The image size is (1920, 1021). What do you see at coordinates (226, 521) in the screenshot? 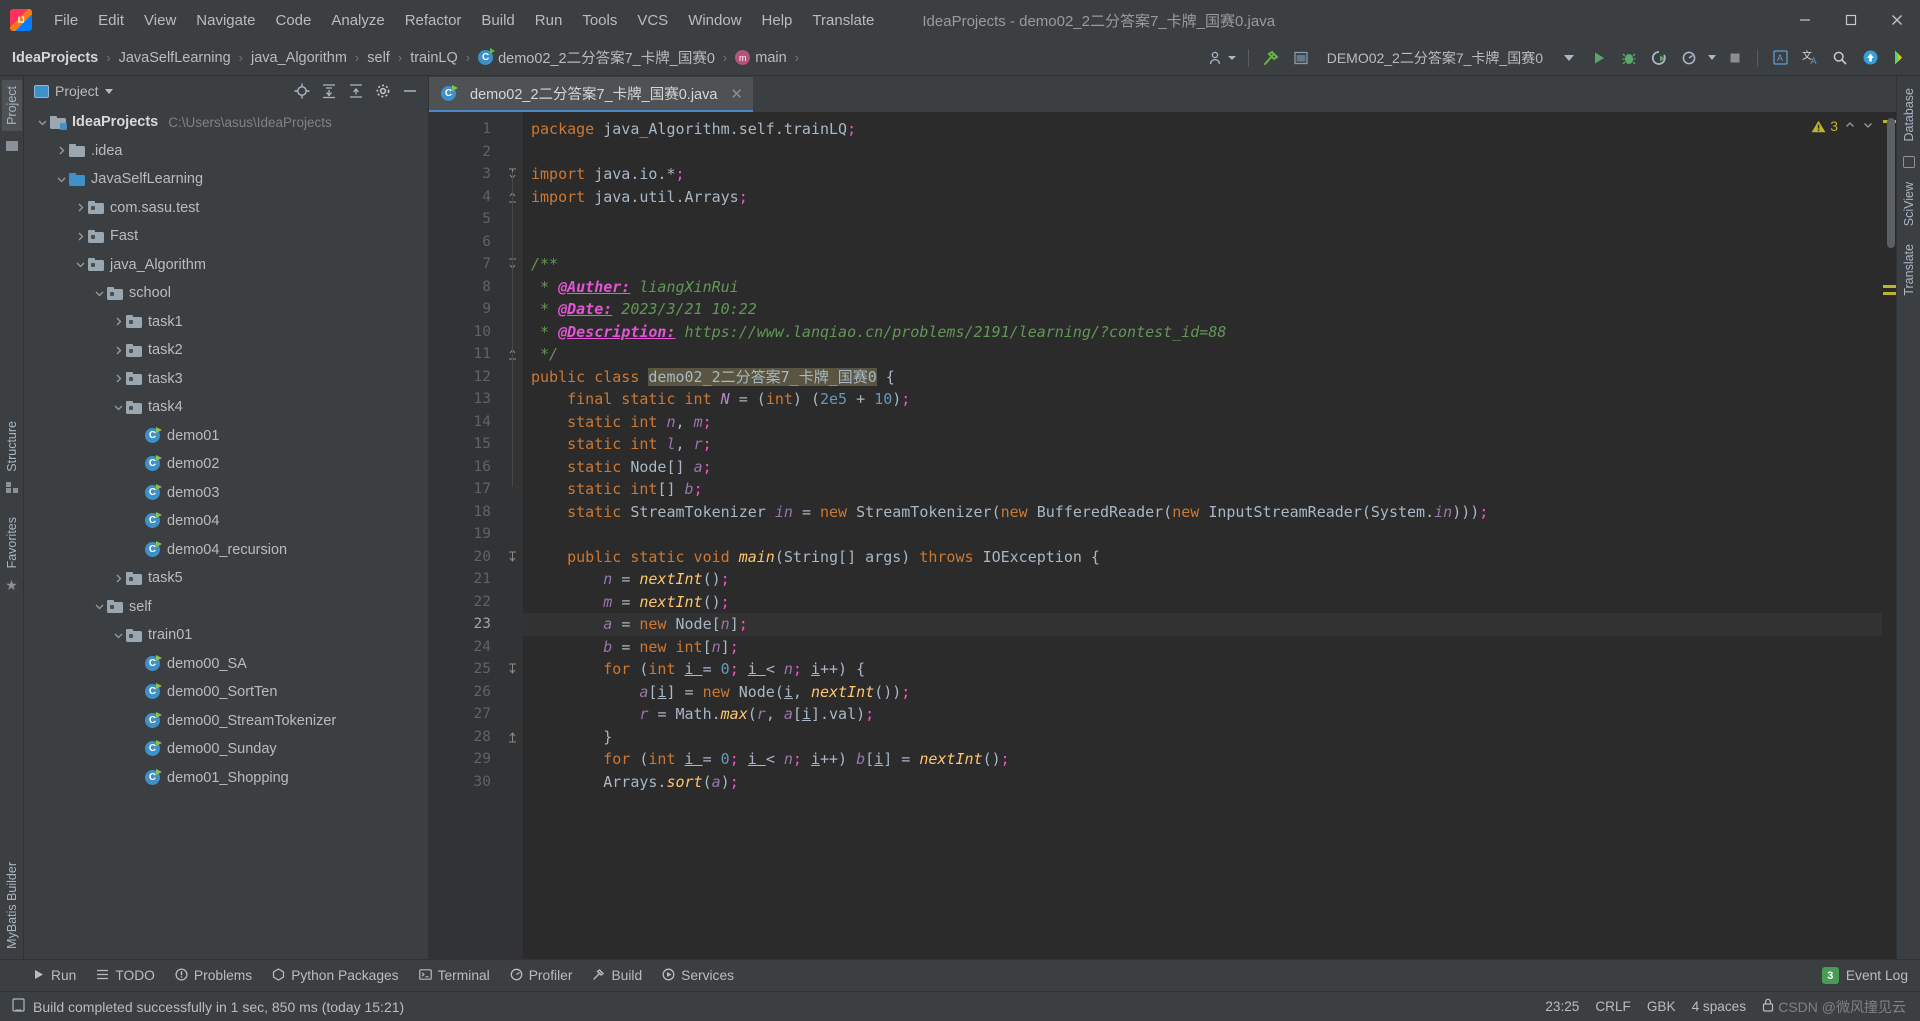
I see `tree-item-demo04: Cdemo04` at bounding box center [226, 521].